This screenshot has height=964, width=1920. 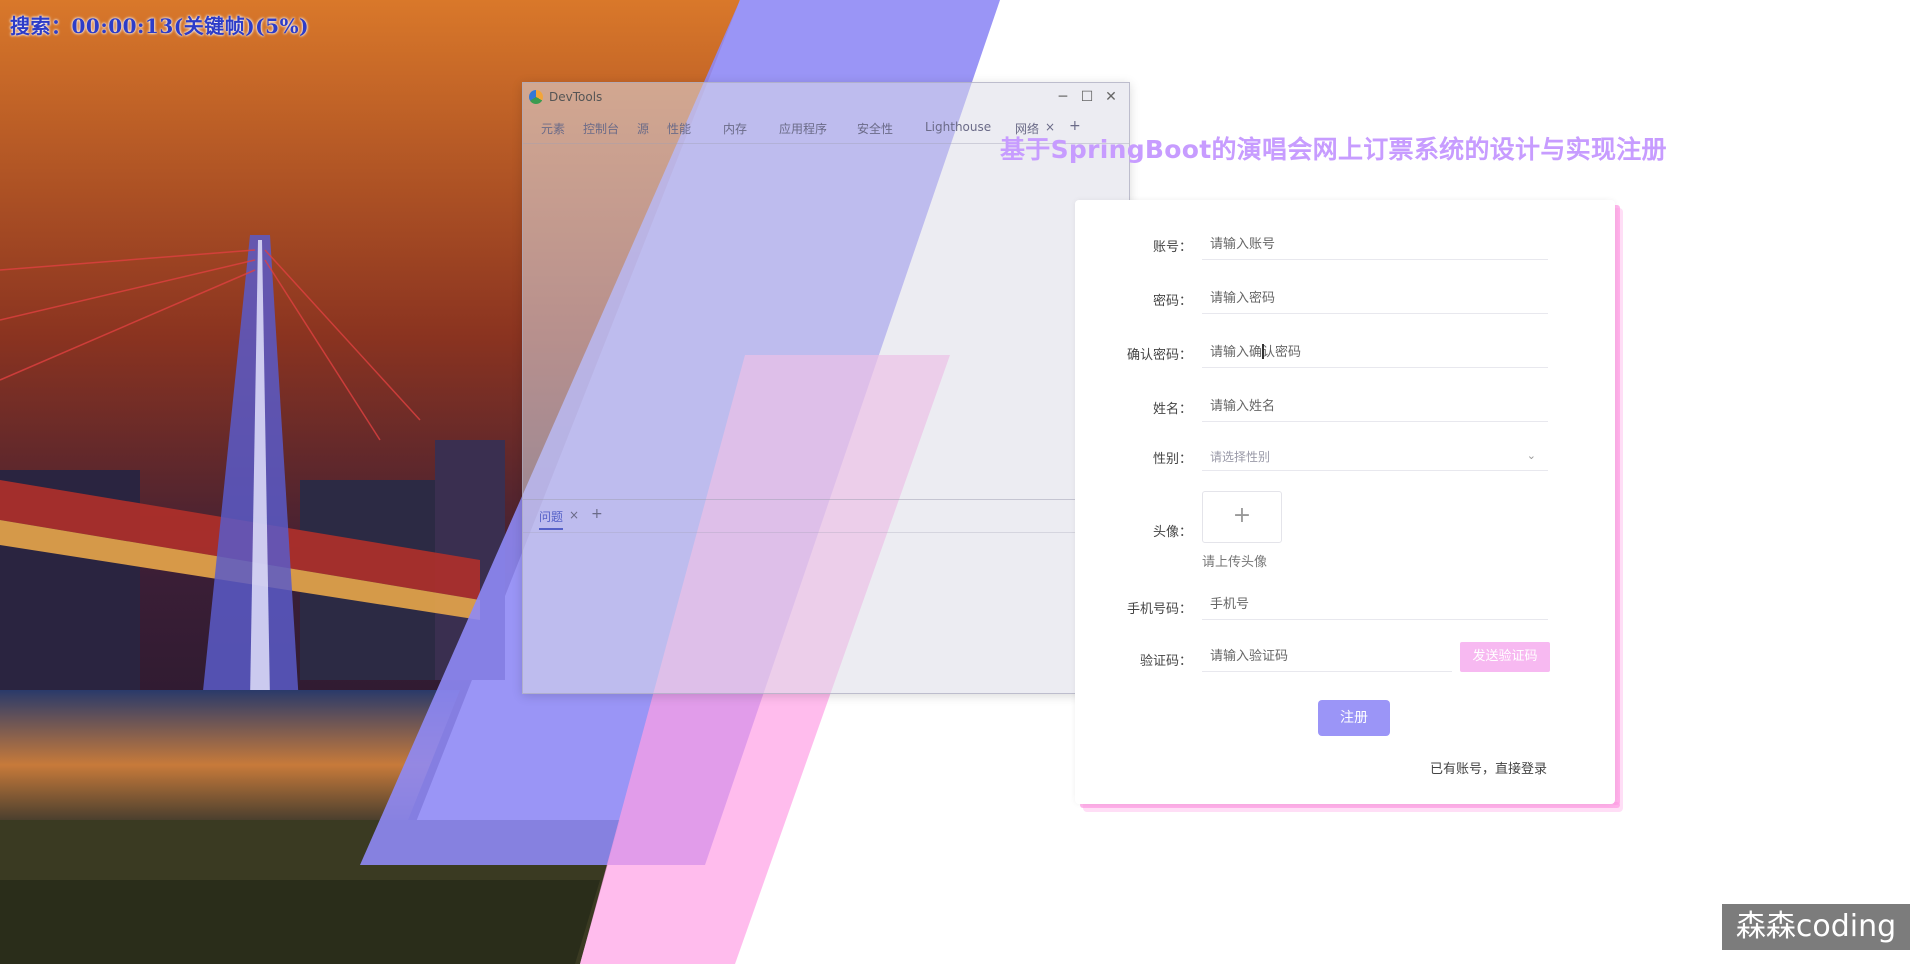 What do you see at coordinates (1235, 562) in the screenshot?
I see `avatar-upload-hint: 请上传头像` at bounding box center [1235, 562].